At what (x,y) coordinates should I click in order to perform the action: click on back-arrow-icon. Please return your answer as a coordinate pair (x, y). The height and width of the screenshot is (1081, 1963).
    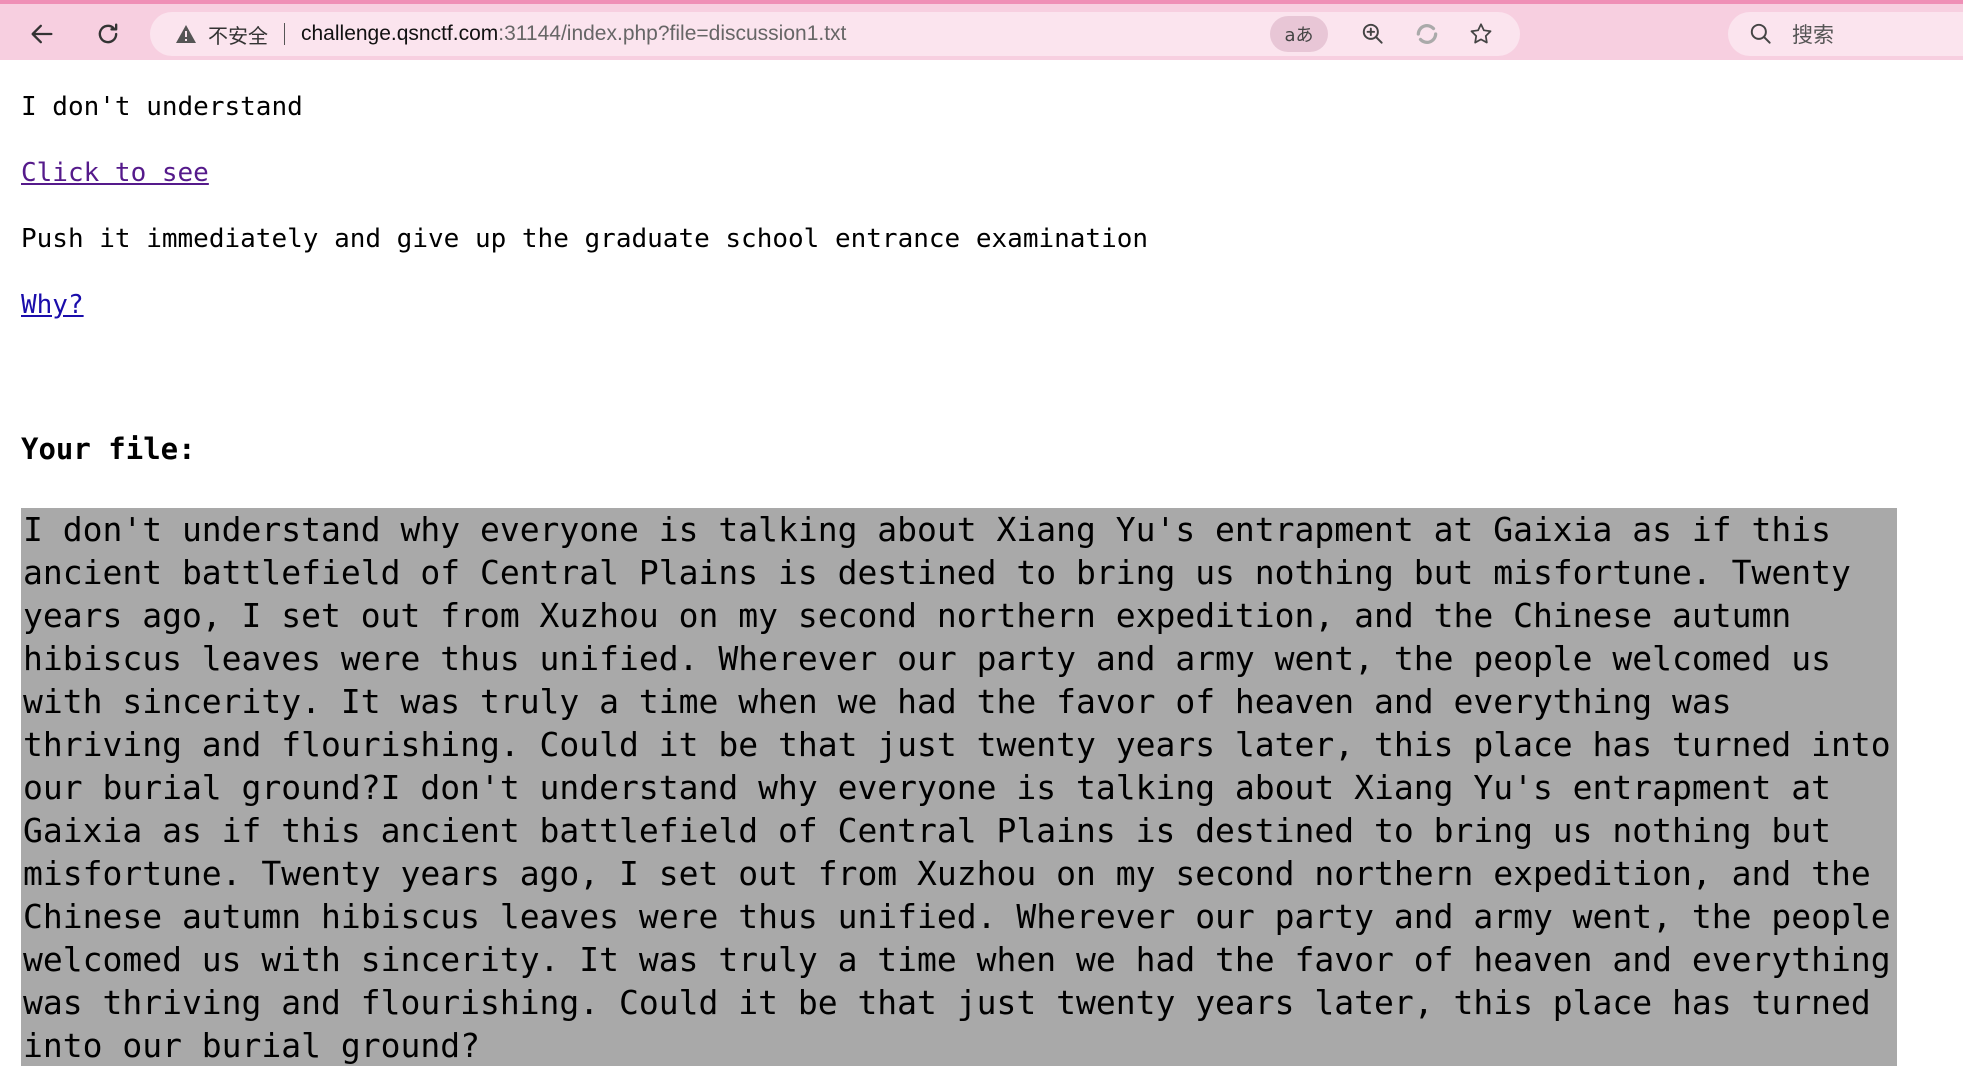
    Looking at the image, I should click on (42, 34).